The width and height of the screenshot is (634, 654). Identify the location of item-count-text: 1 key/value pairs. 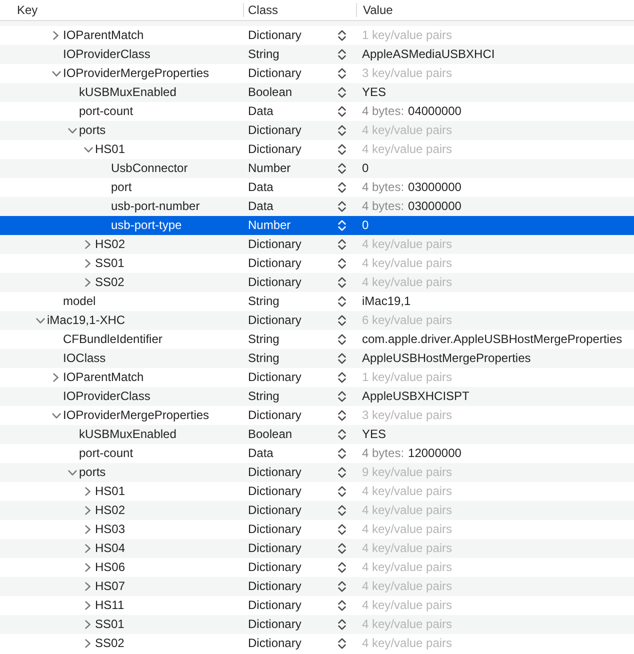
(407, 377).